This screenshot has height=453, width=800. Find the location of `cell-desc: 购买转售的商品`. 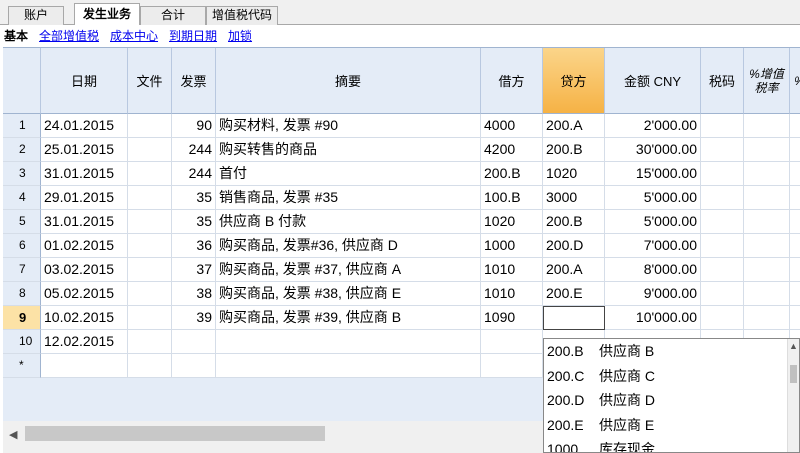

cell-desc: 购买转售的商品 is located at coordinates (348, 150).